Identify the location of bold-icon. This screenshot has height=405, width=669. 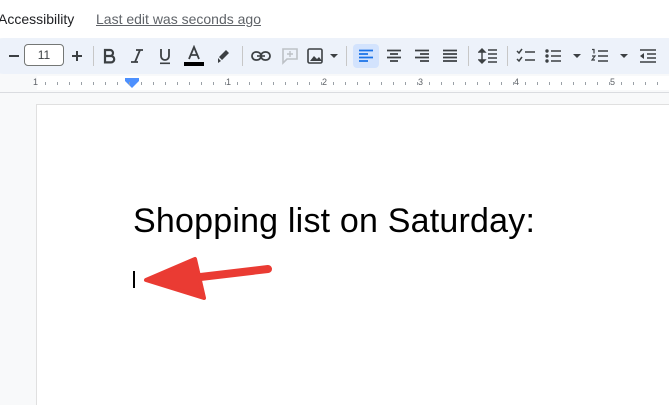
(109, 56).